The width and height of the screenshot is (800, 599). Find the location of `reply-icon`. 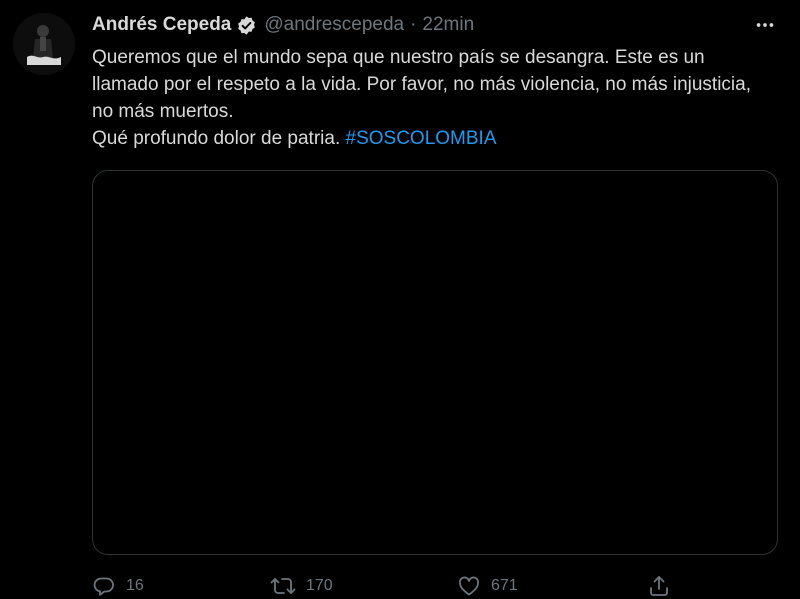

reply-icon is located at coordinates (103, 586).